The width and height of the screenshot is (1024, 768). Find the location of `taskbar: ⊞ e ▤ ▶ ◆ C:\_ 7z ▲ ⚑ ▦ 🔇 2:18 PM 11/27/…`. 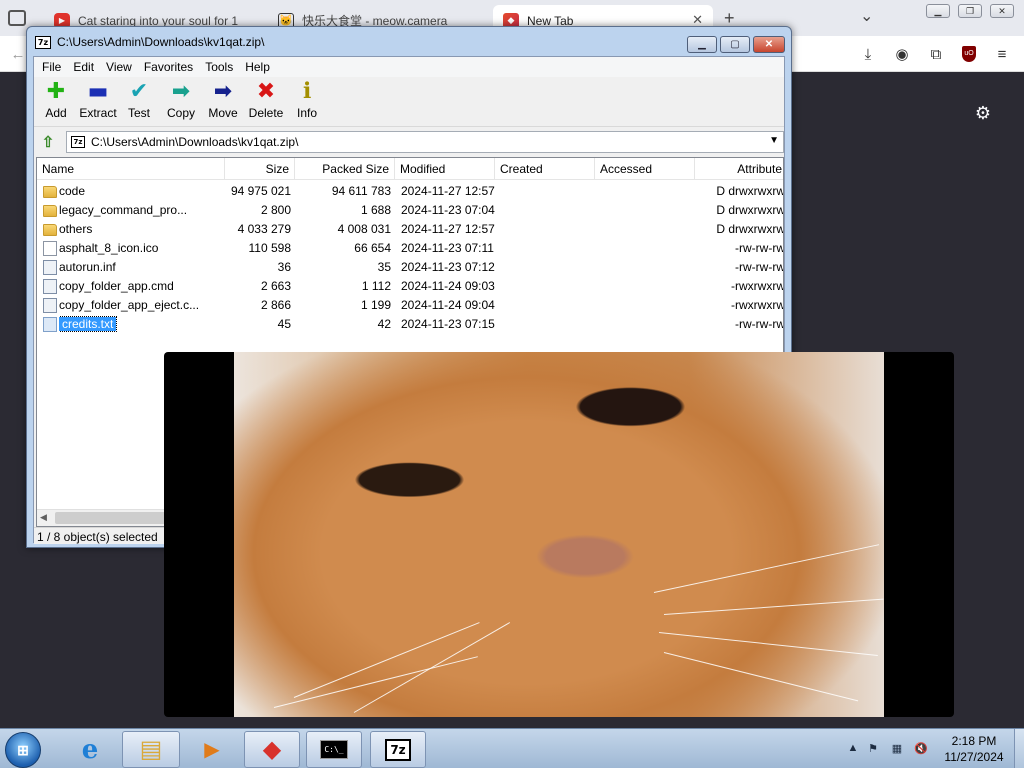

taskbar: ⊞ e ▤ ▶ ◆ C:\_ 7z ▲ ⚑ ▦ 🔇 2:18 PM 11/27/… is located at coordinates (512, 748).